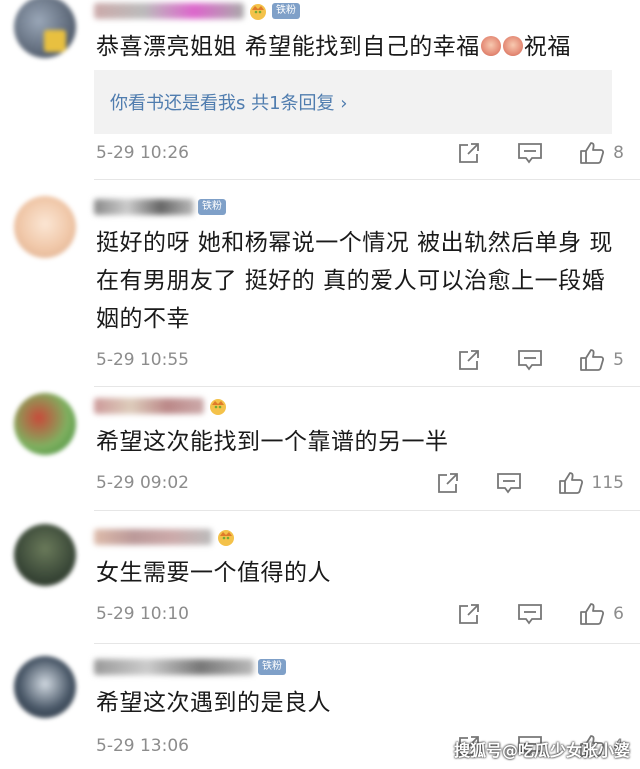  What do you see at coordinates (360, 483) in the screenshot?
I see `comment-meta: 5-29 09:02 115` at bounding box center [360, 483].